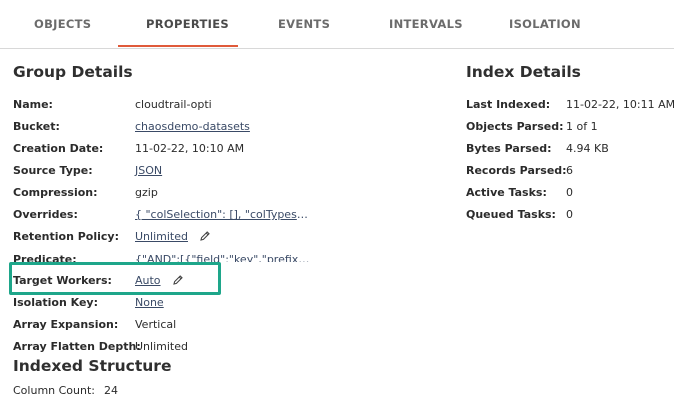  What do you see at coordinates (62, 24) in the screenshot?
I see `tab-objects: OBJECTS` at bounding box center [62, 24].